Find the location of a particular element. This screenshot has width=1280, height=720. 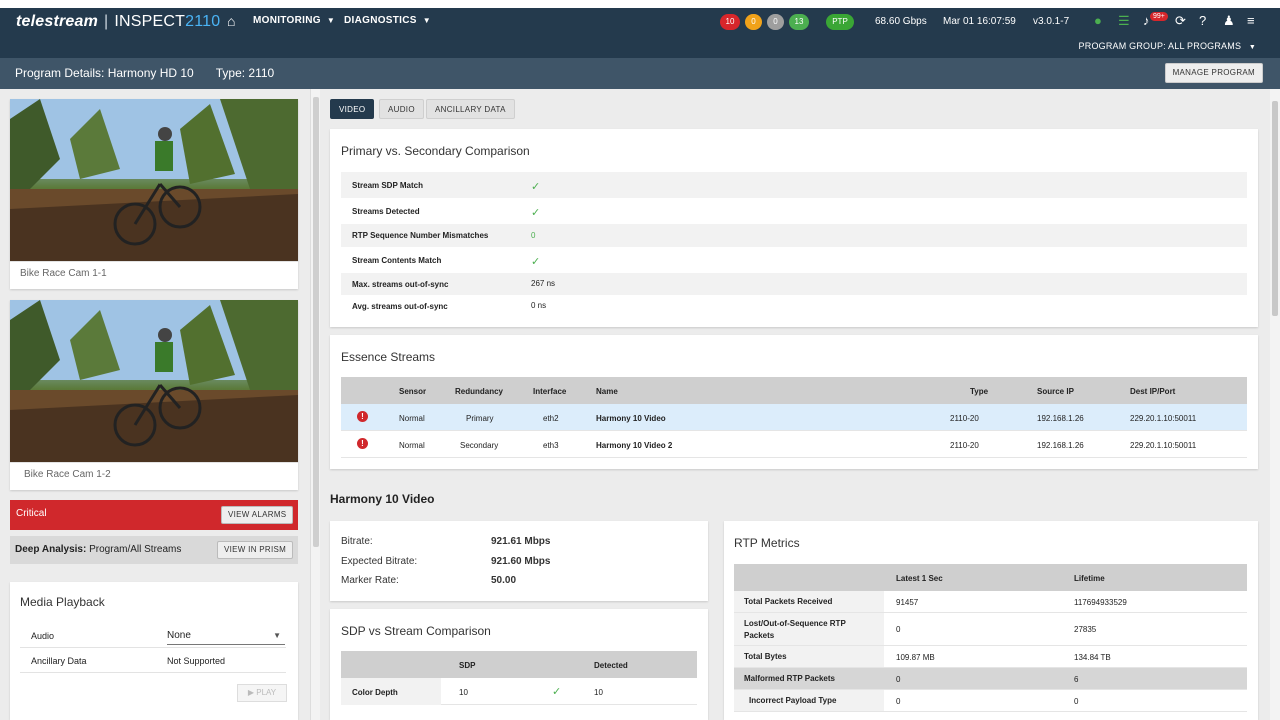

datetime-readout: Mar 01 16:07:59 is located at coordinates (979, 21).